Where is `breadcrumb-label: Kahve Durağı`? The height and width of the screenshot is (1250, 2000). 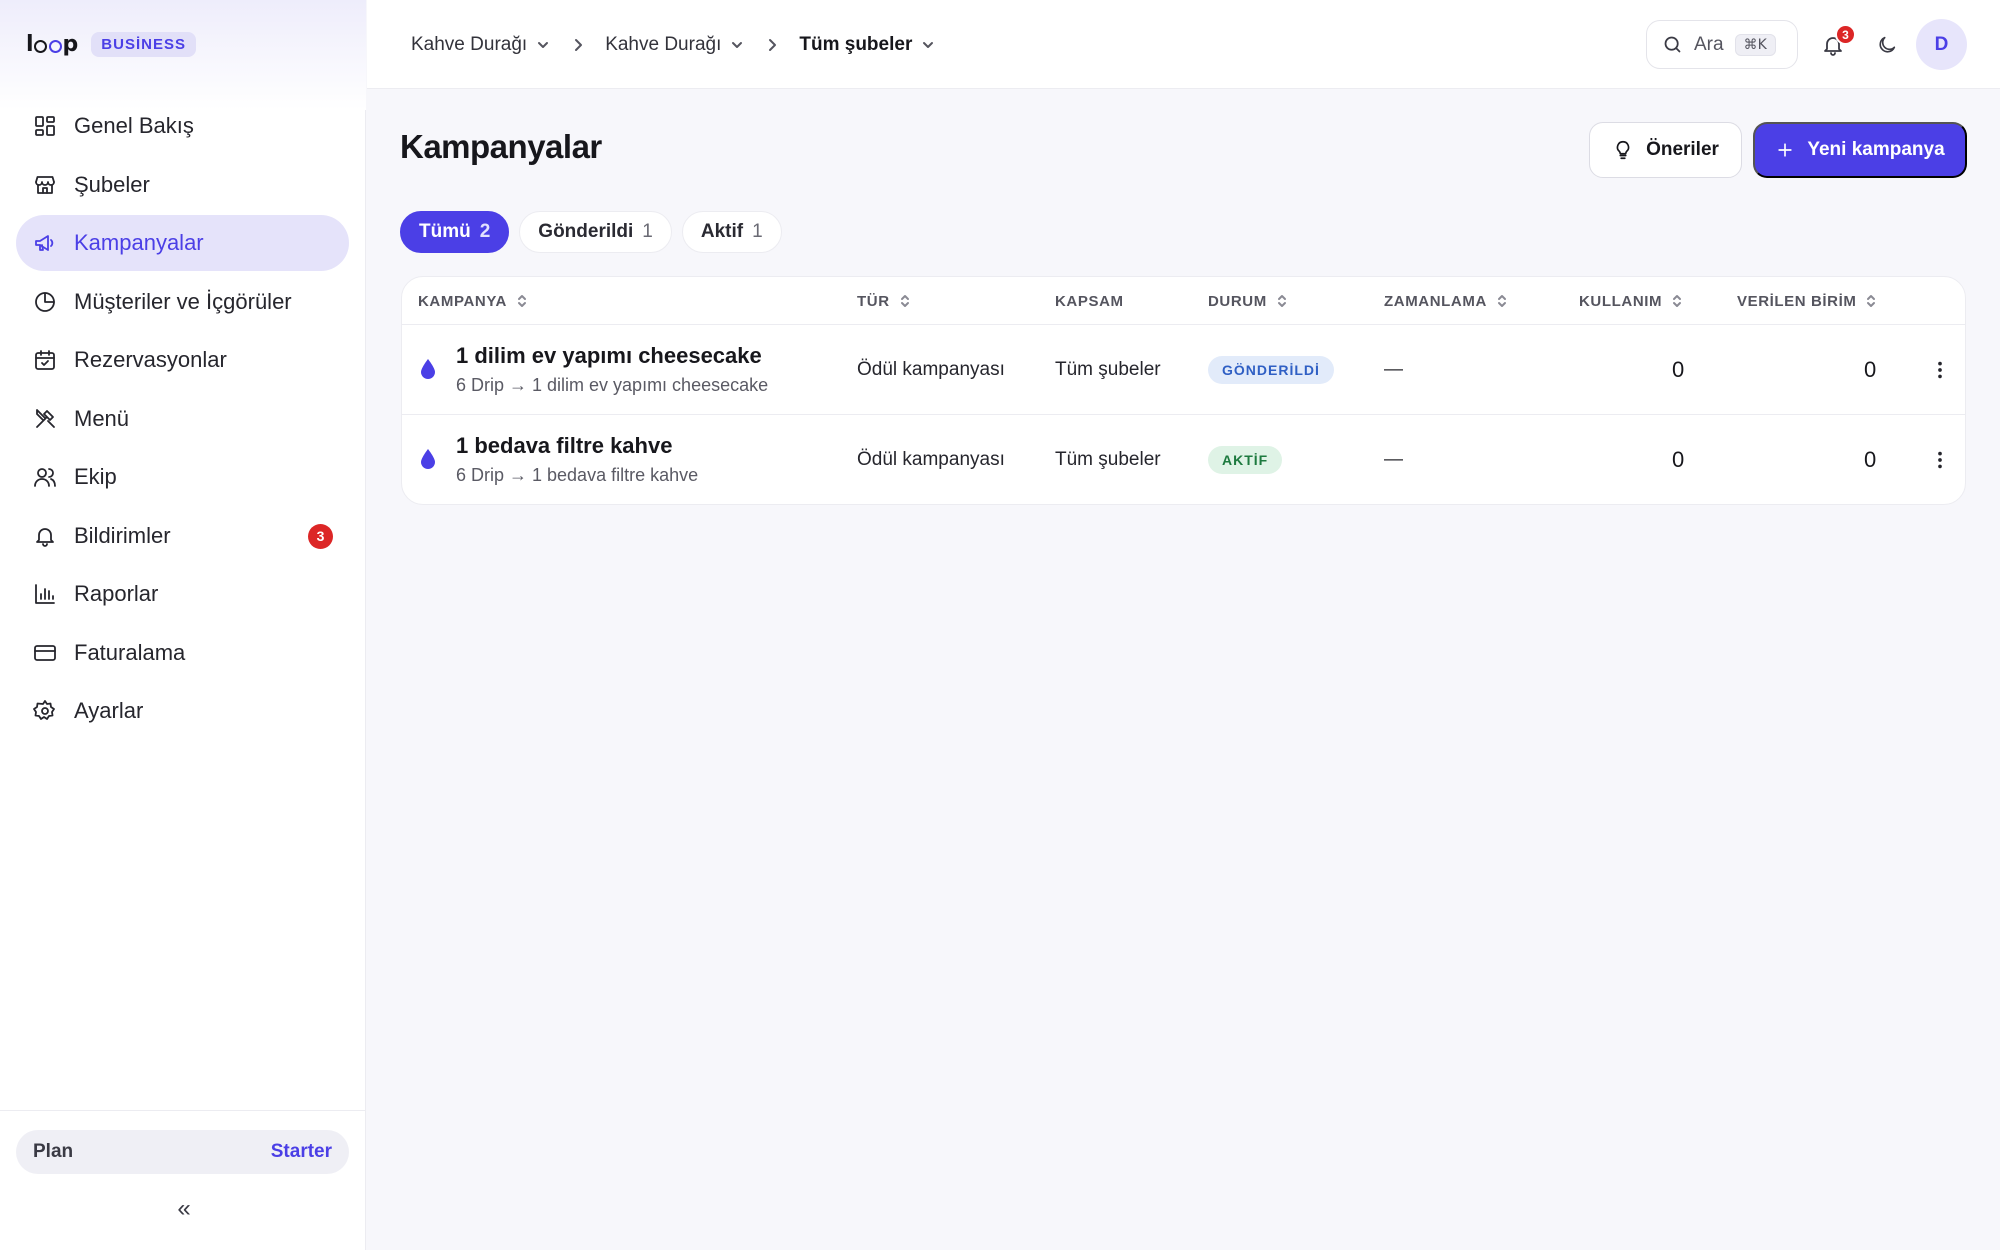 breadcrumb-label: Kahve Durağı is located at coordinates (663, 44).